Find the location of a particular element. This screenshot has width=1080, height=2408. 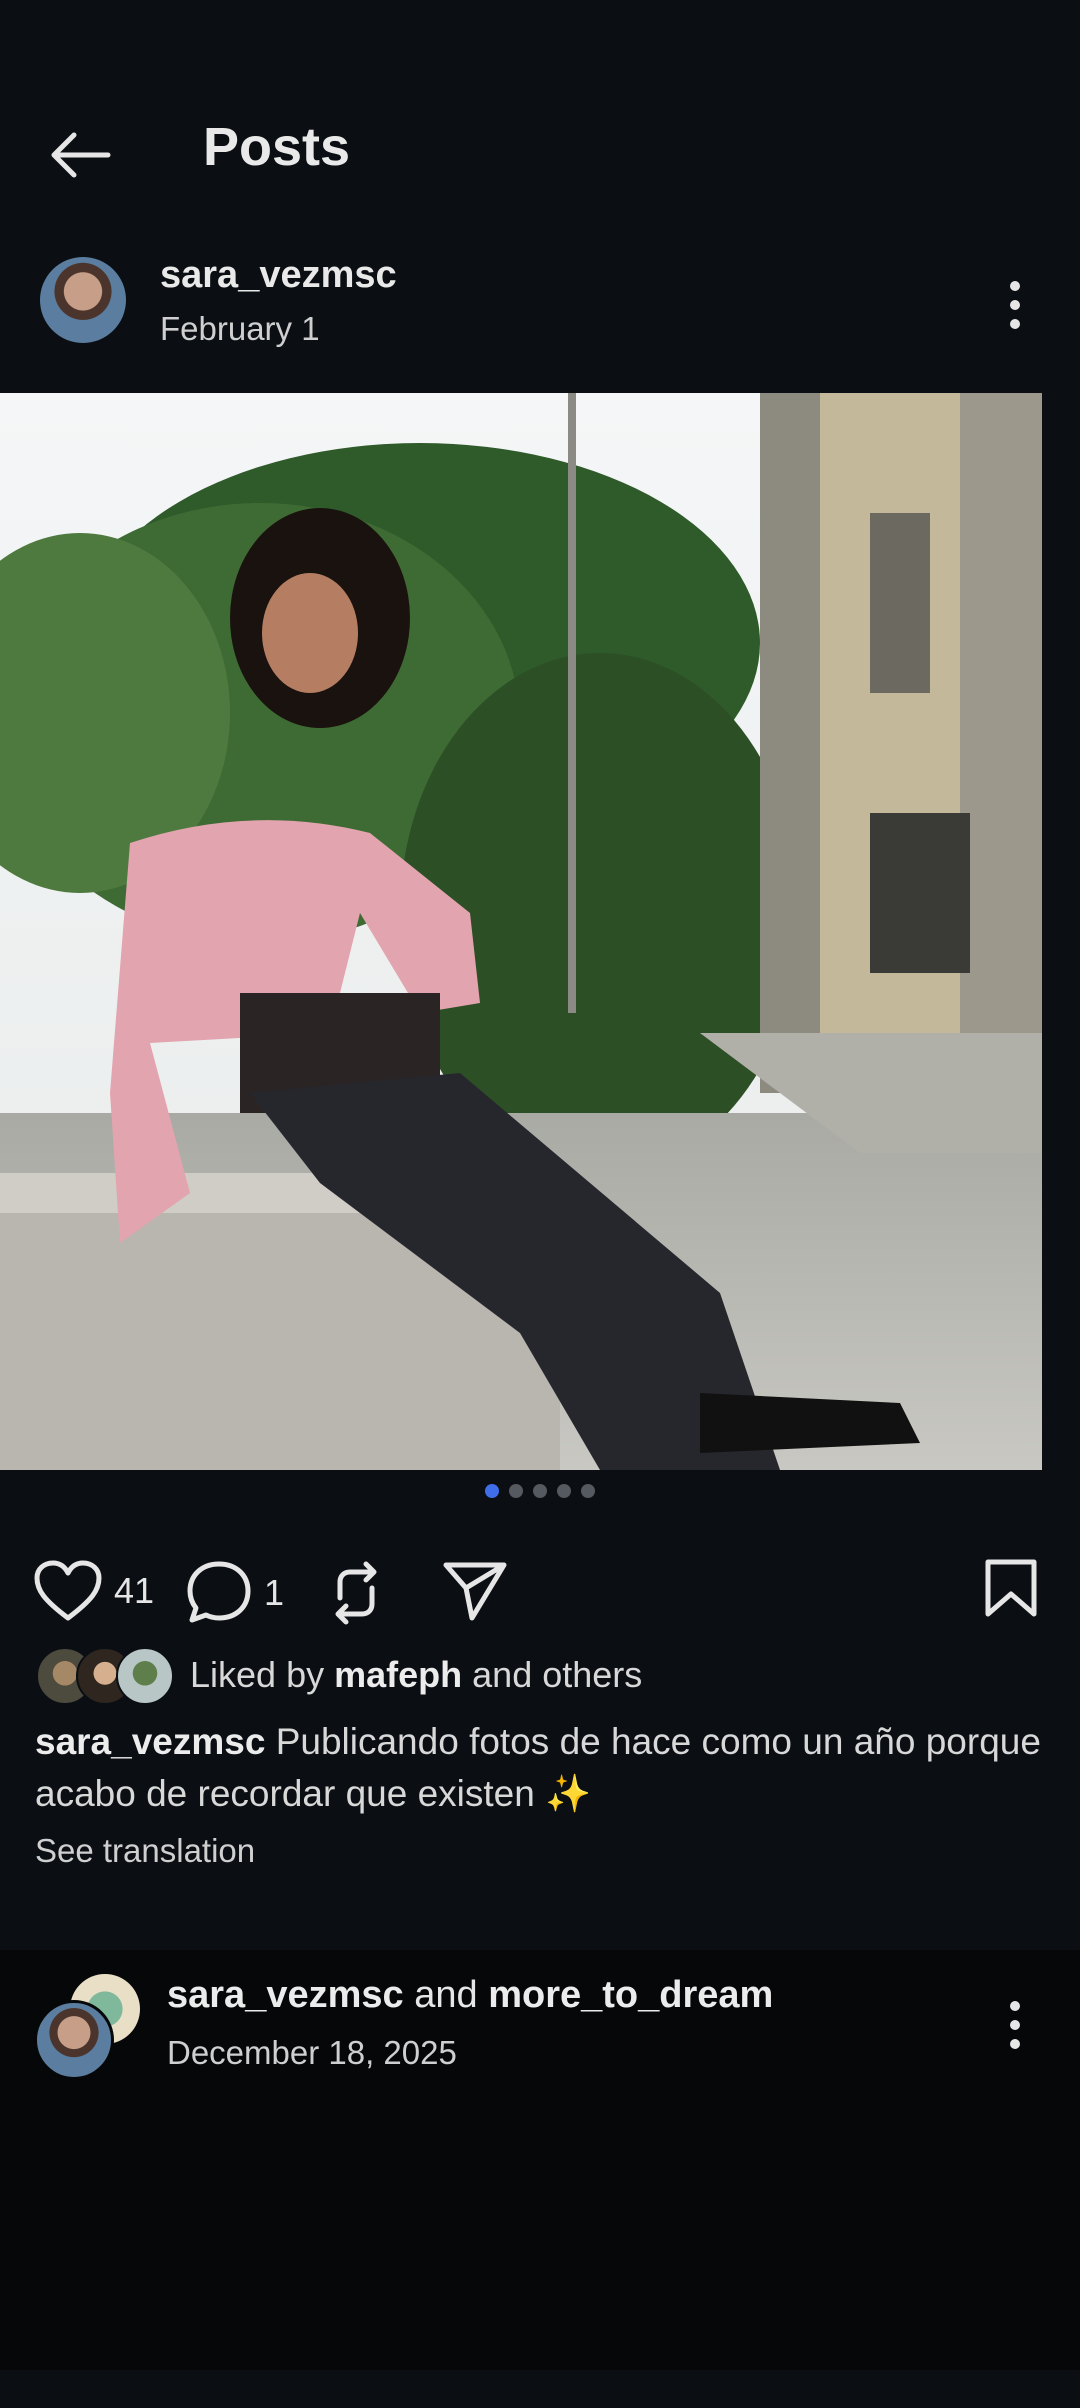

collab-user-2: more_to_dream is located at coordinates (630, 1995).